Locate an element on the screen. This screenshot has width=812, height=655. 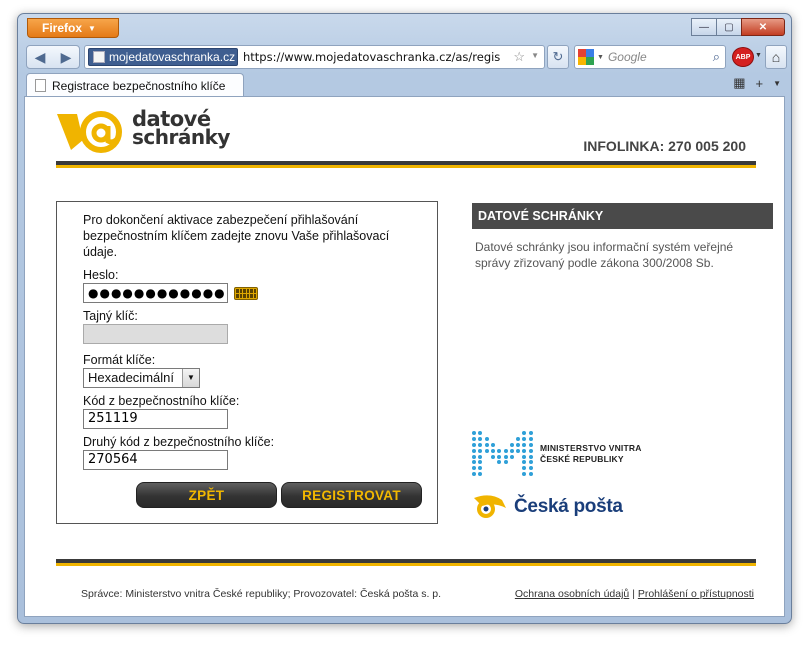
back-forward-group: ◀ ▶ is located at coordinates (53, 57).